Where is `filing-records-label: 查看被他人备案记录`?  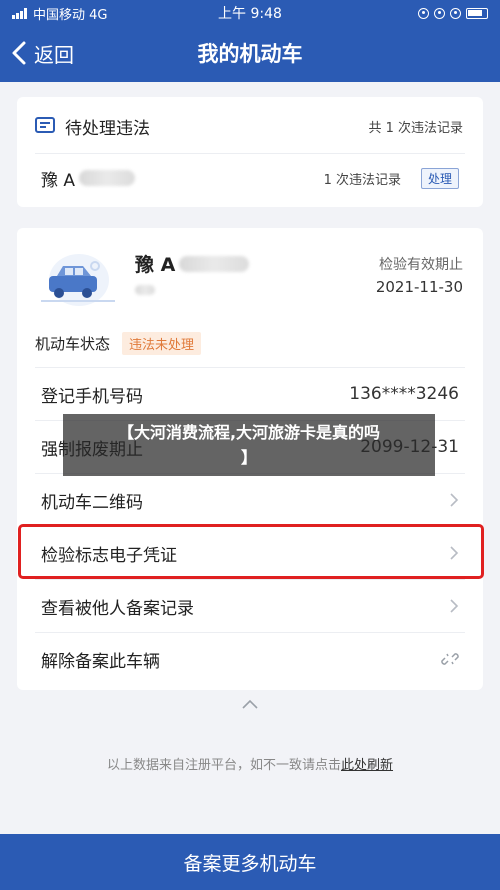 filing-records-label: 查看被他人备案记录 is located at coordinates (117, 608).